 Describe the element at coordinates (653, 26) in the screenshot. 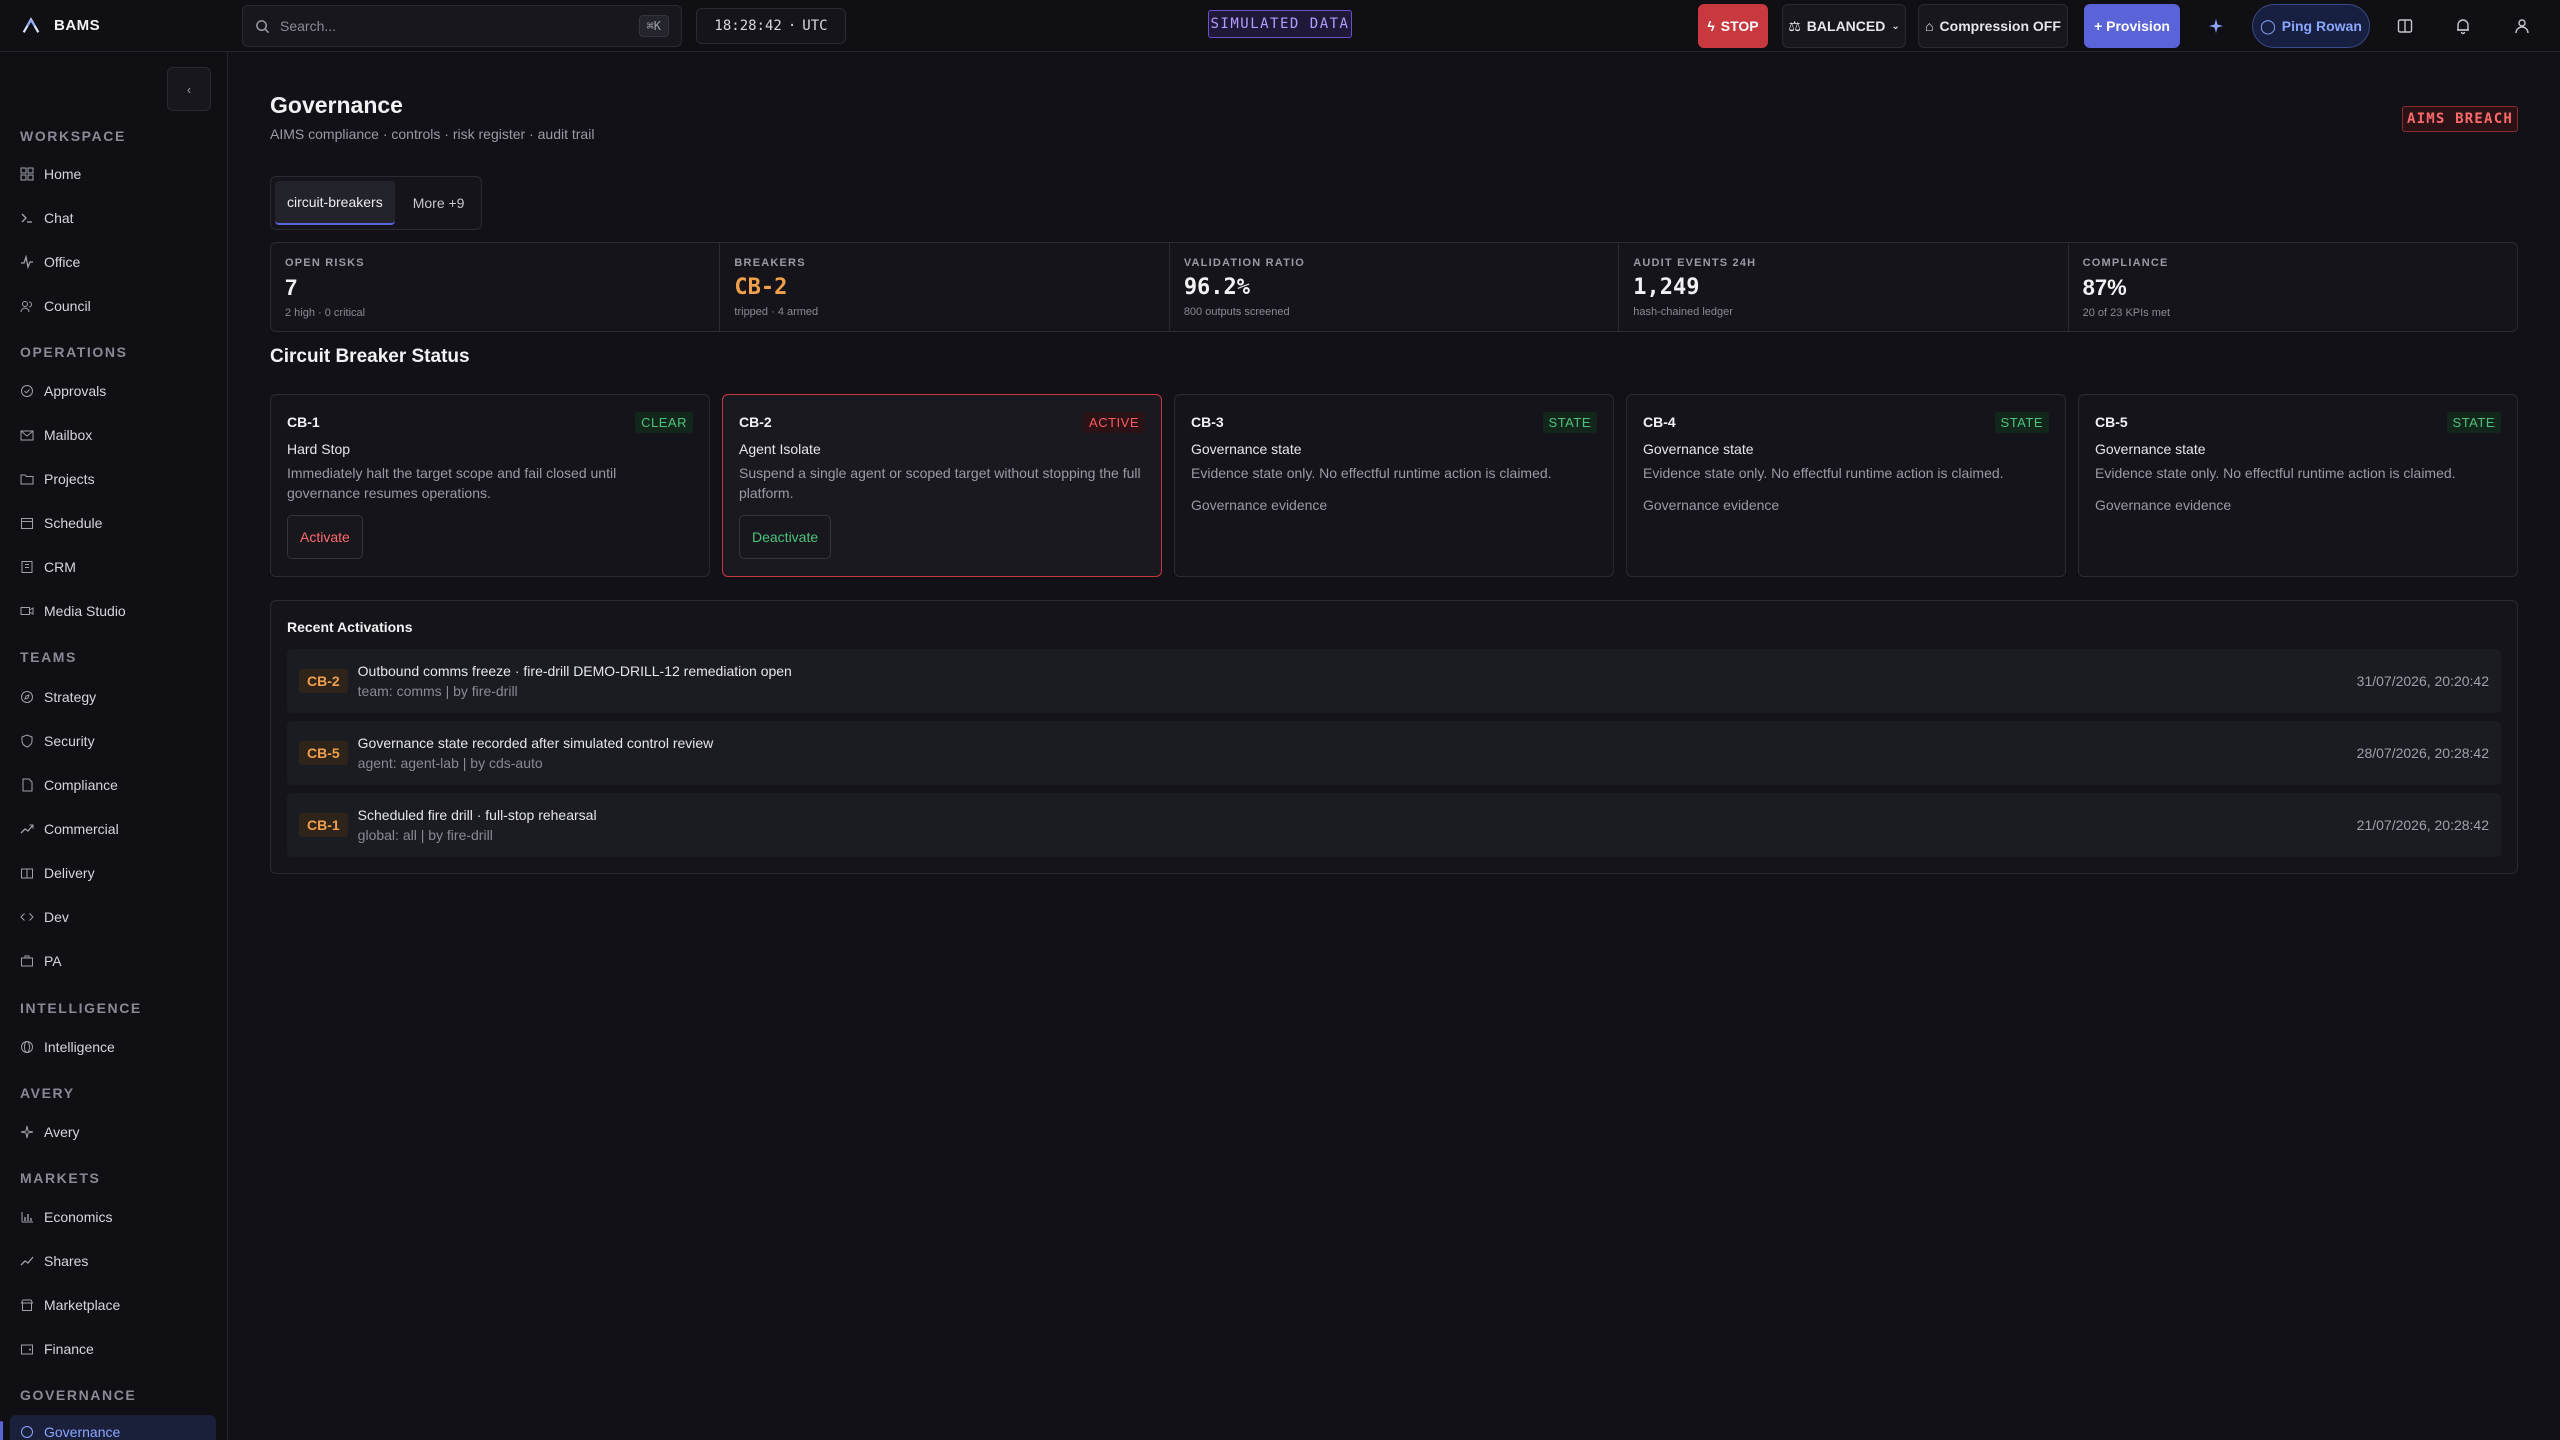

I see `search-shortcut: ⌘K` at that location.